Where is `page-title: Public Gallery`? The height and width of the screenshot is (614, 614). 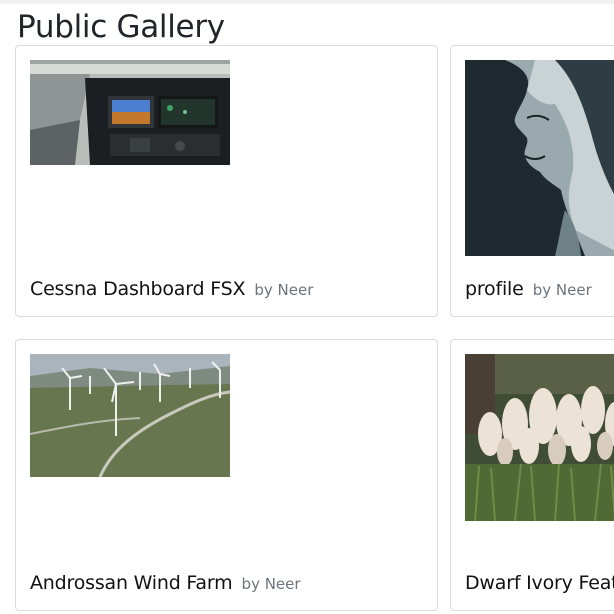 page-title: Public Gallery is located at coordinates (121, 27).